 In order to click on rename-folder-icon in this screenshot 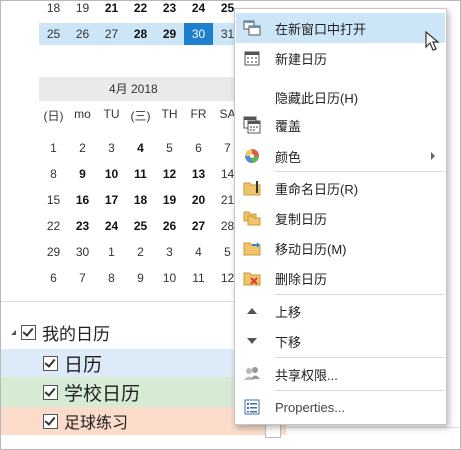, I will do `click(252, 188)`.